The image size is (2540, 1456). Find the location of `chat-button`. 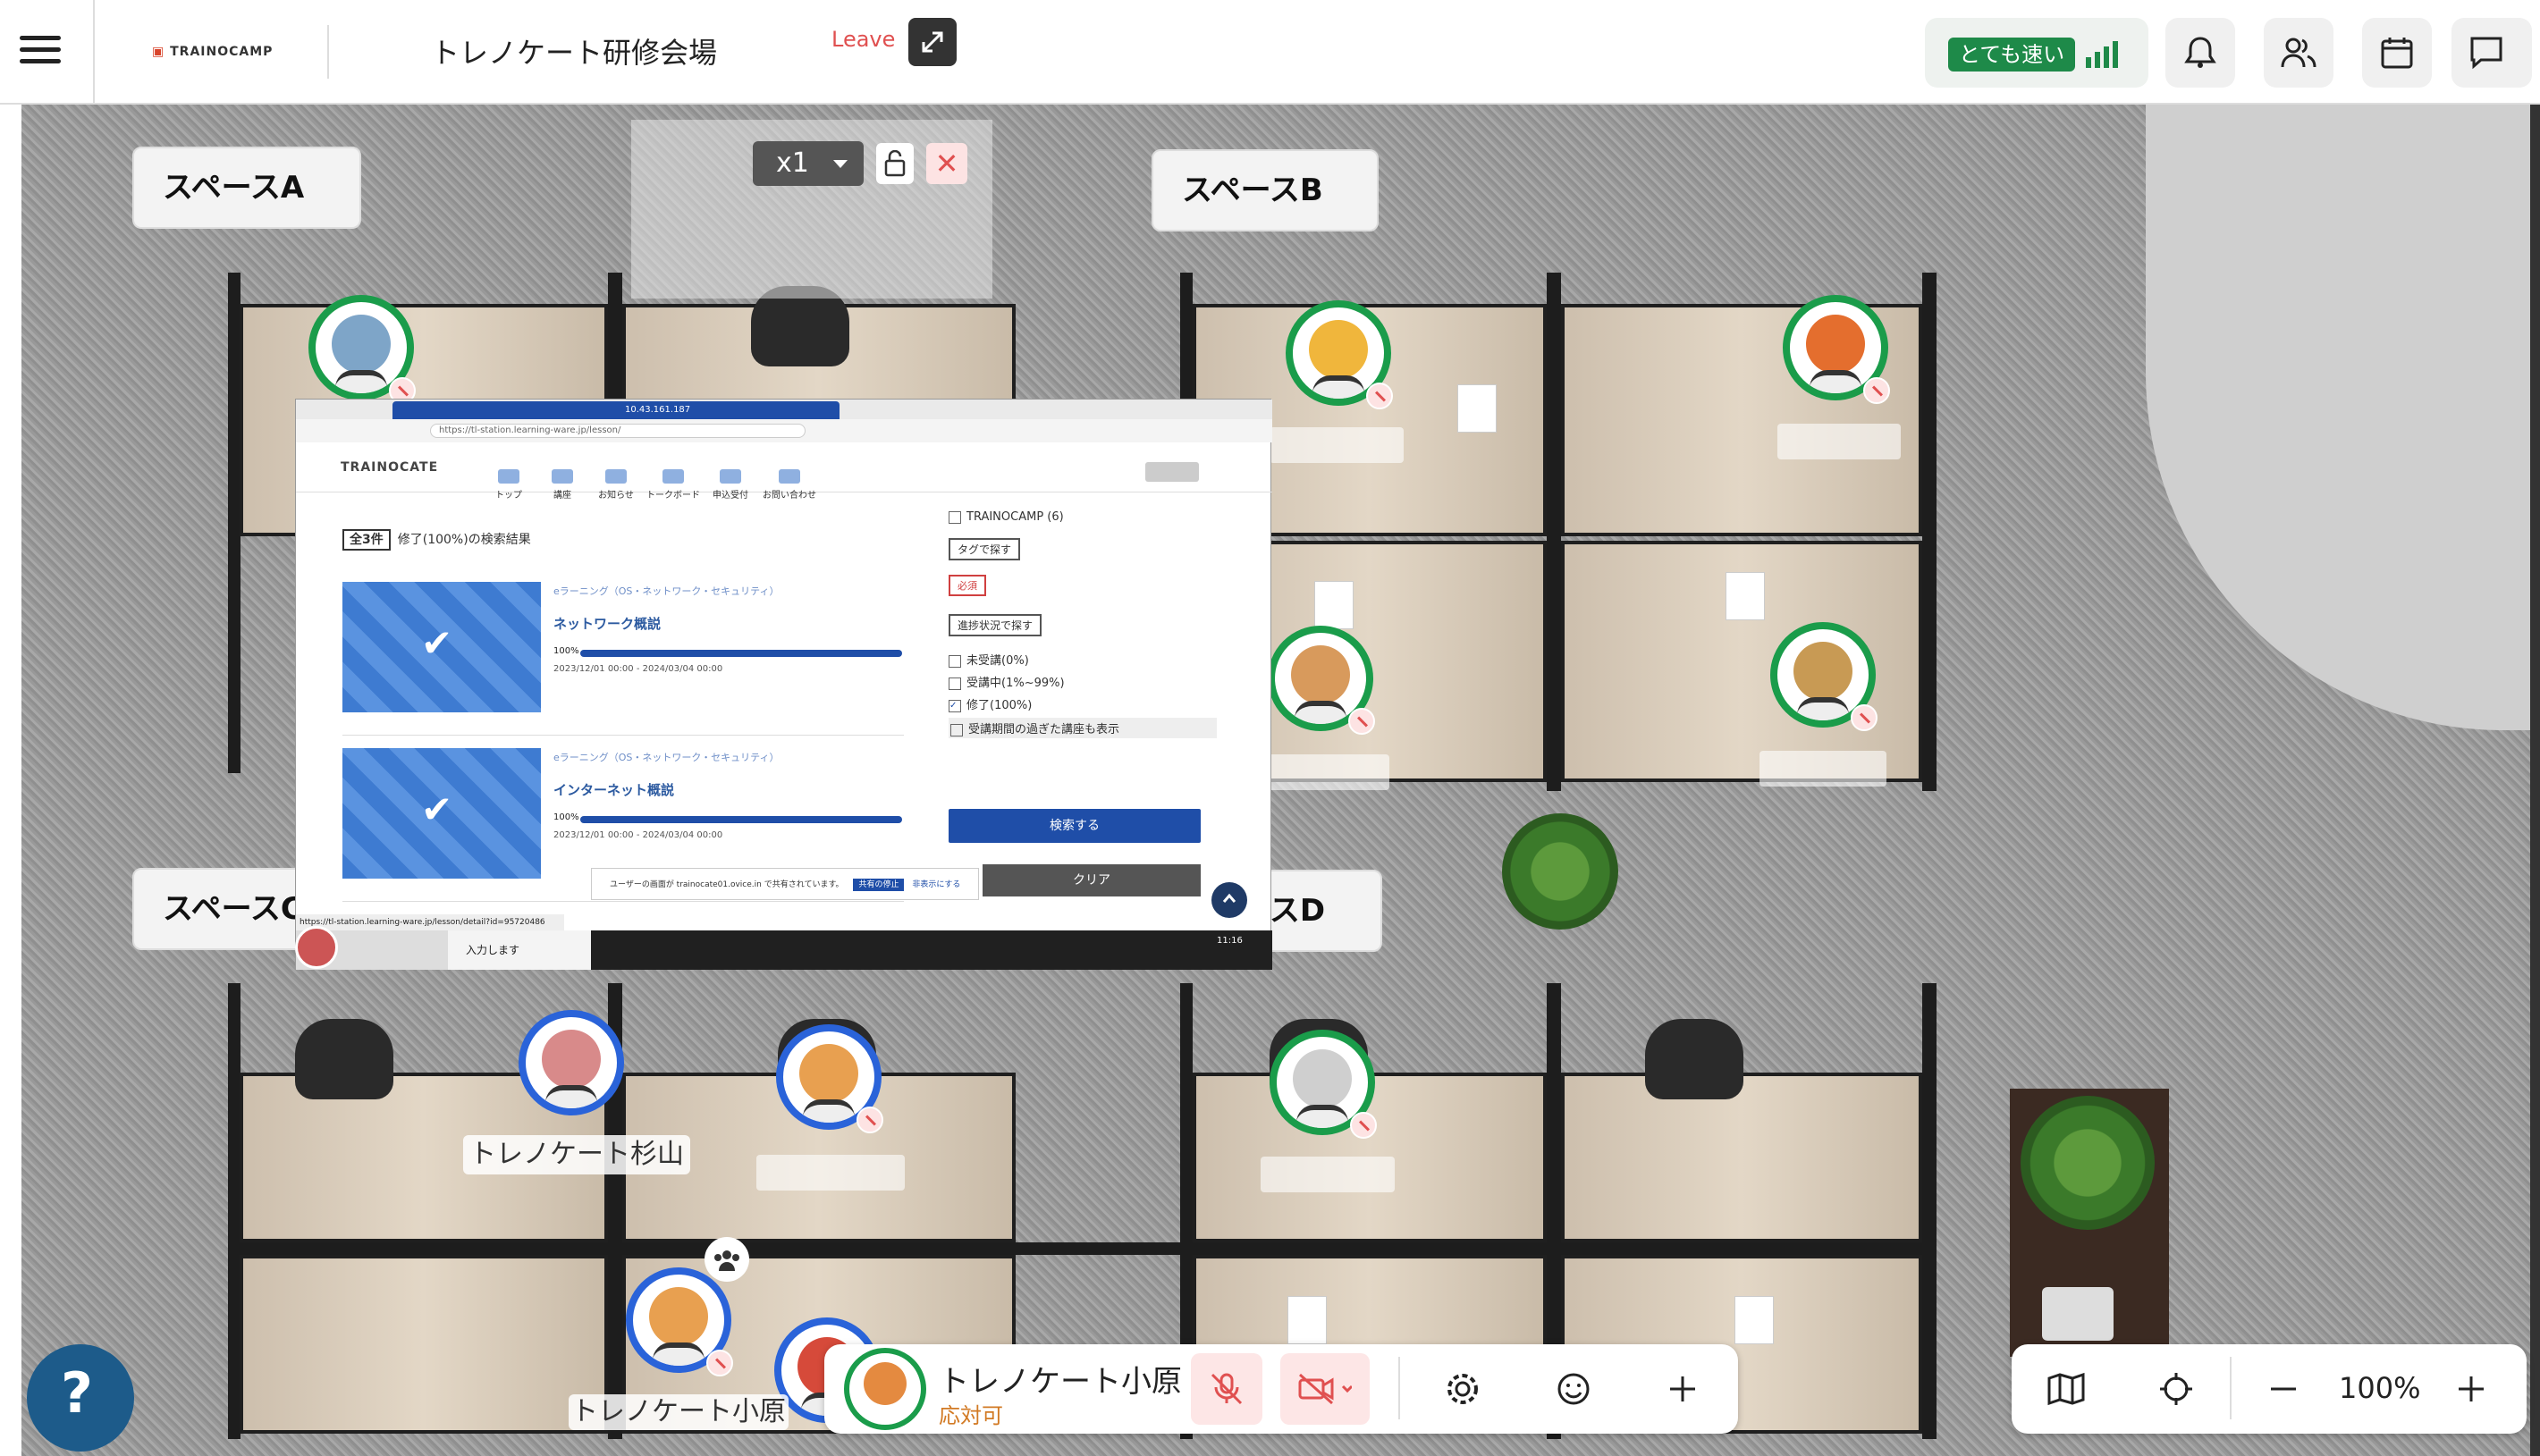

chat-button is located at coordinates (2491, 53).